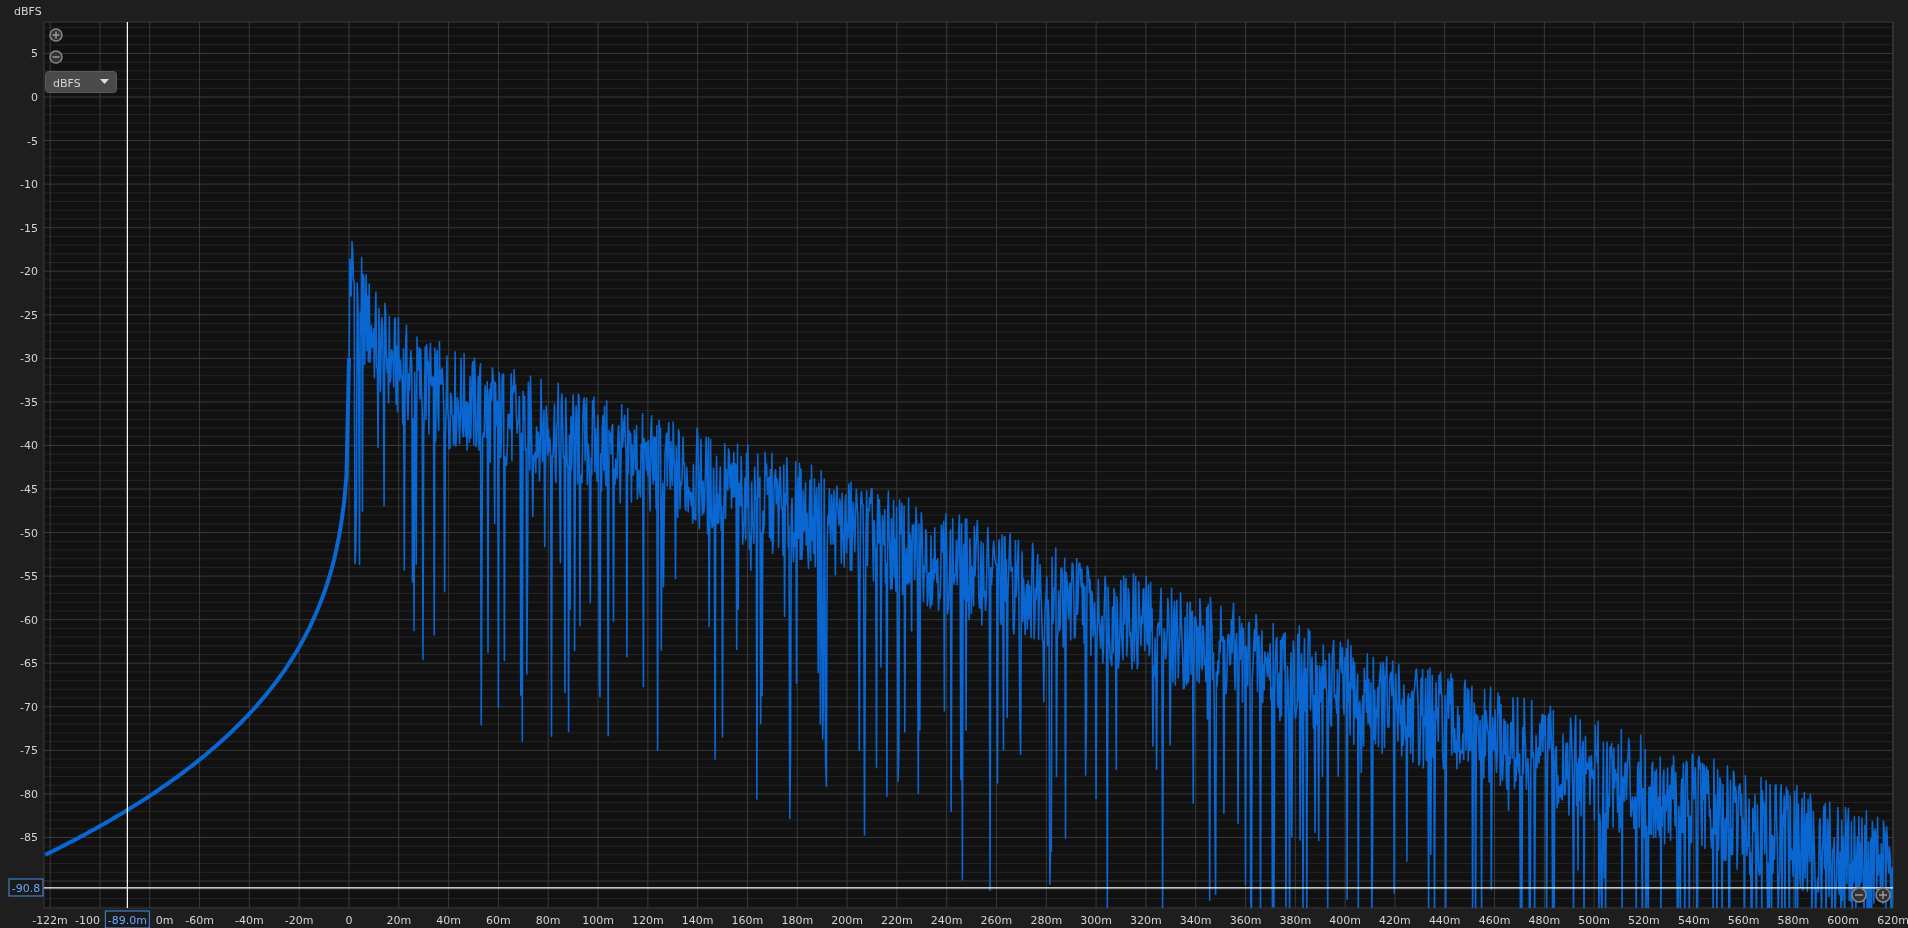 This screenshot has width=1908, height=928. Describe the element at coordinates (598, 920) in the screenshot. I see `x-tick-label: 100m` at that location.